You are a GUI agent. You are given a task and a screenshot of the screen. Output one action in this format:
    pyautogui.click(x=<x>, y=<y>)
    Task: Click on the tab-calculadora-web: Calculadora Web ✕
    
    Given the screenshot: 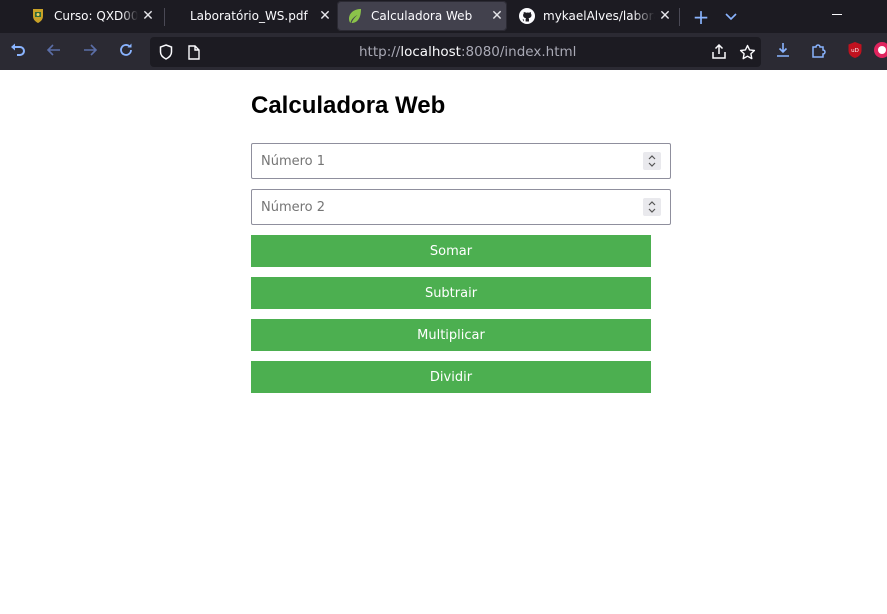 What is the action you would take?
    pyautogui.click(x=422, y=16)
    